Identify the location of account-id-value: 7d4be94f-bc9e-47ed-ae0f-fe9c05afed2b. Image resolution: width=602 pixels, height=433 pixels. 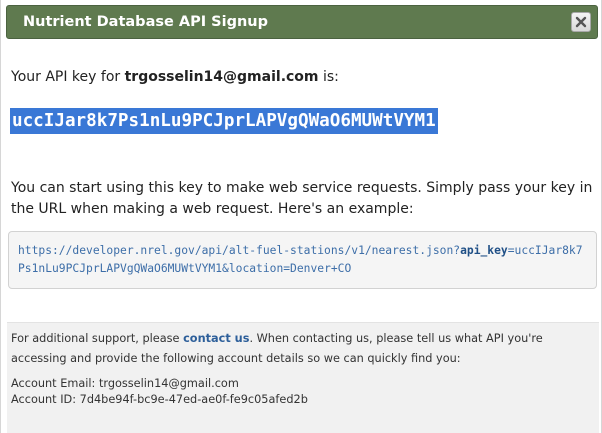
(193, 399).